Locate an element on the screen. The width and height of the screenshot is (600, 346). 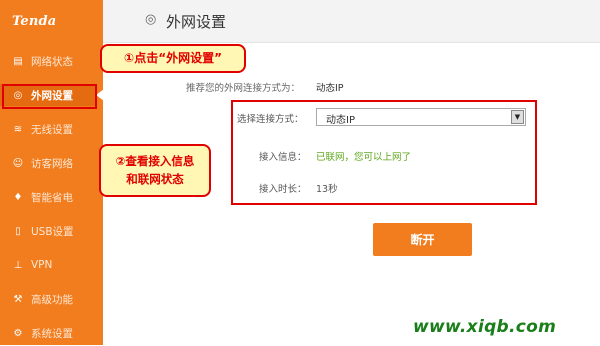
sidebar-item-label: 智能省电 is located at coordinates (52, 197).